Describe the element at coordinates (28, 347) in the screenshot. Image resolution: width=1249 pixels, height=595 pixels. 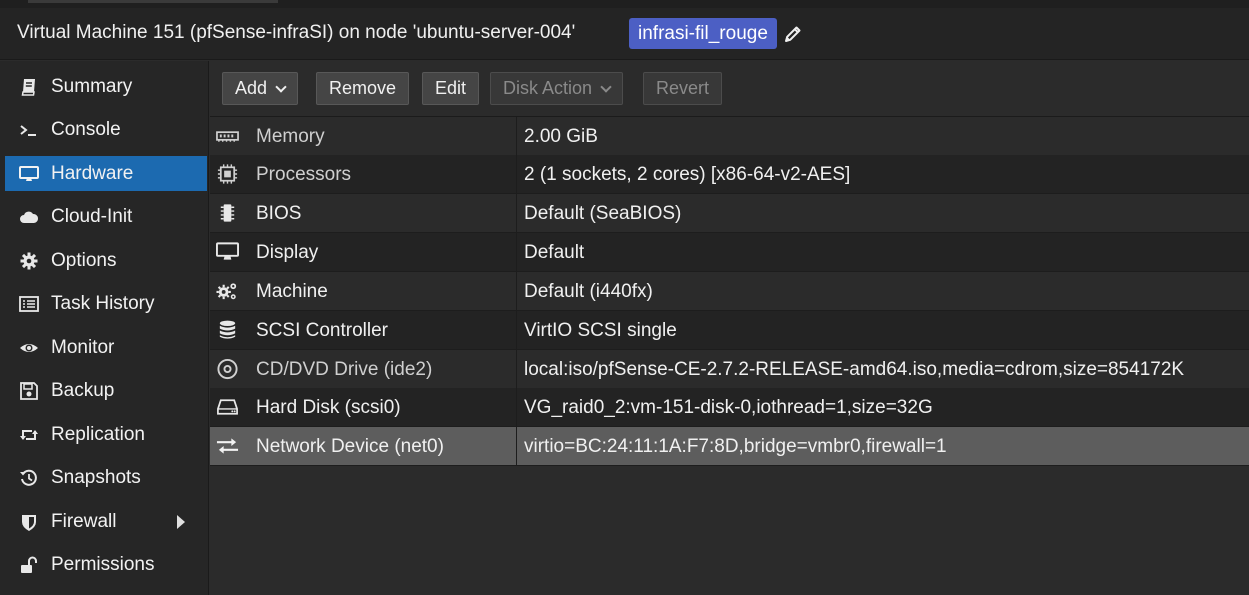
I see `eye-icon` at that location.